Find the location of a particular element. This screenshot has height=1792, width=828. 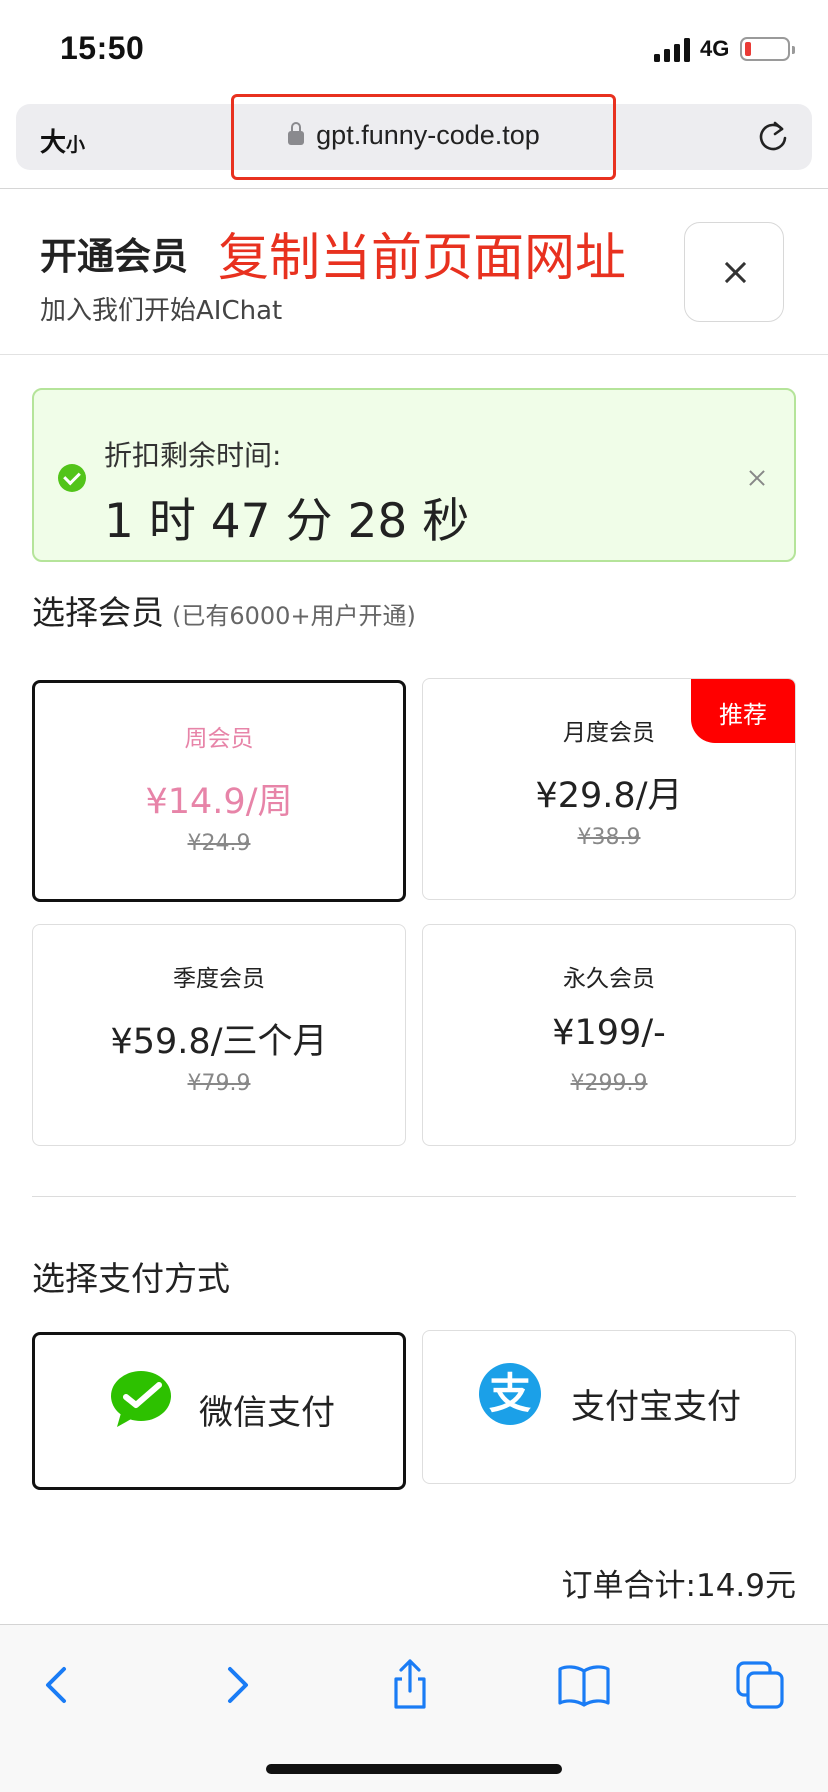

plan-name: 周会员 is located at coordinates (219, 739).